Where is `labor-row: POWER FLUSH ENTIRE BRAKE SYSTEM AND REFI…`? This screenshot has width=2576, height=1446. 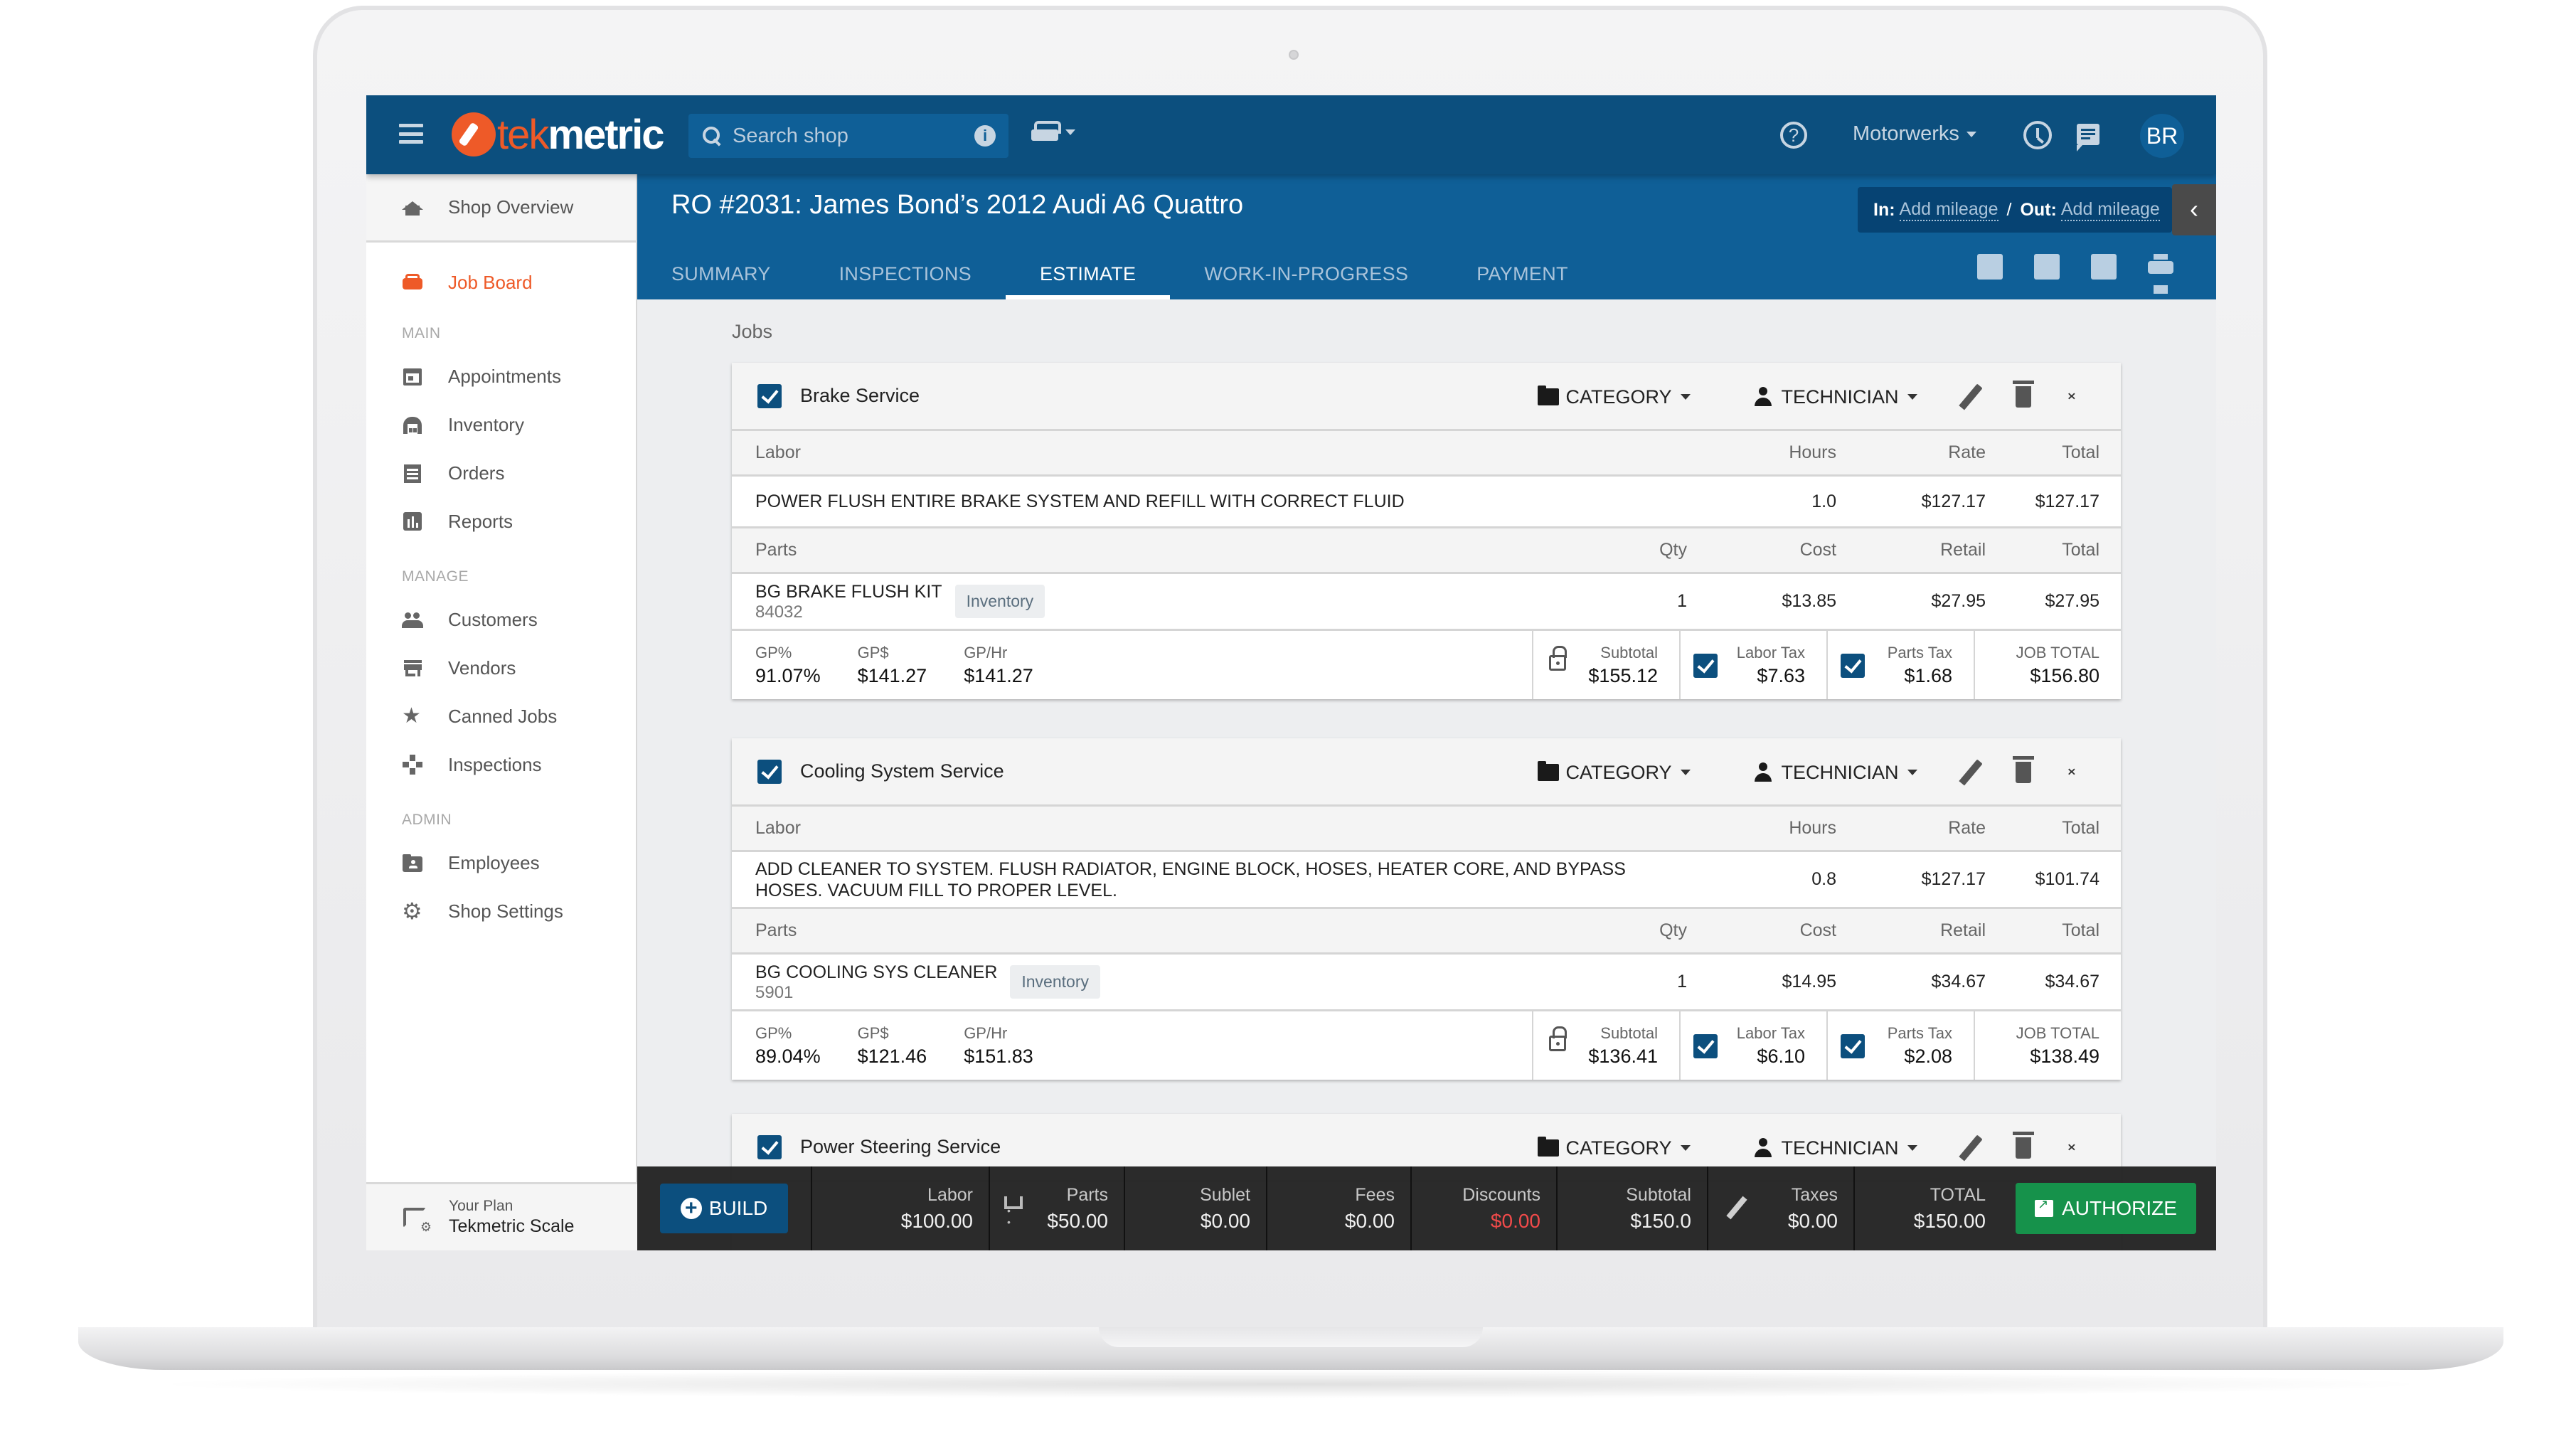
labor-row: POWER FLUSH ENTIRE BRAKE SYSTEM AND REFI… is located at coordinates (1426, 502).